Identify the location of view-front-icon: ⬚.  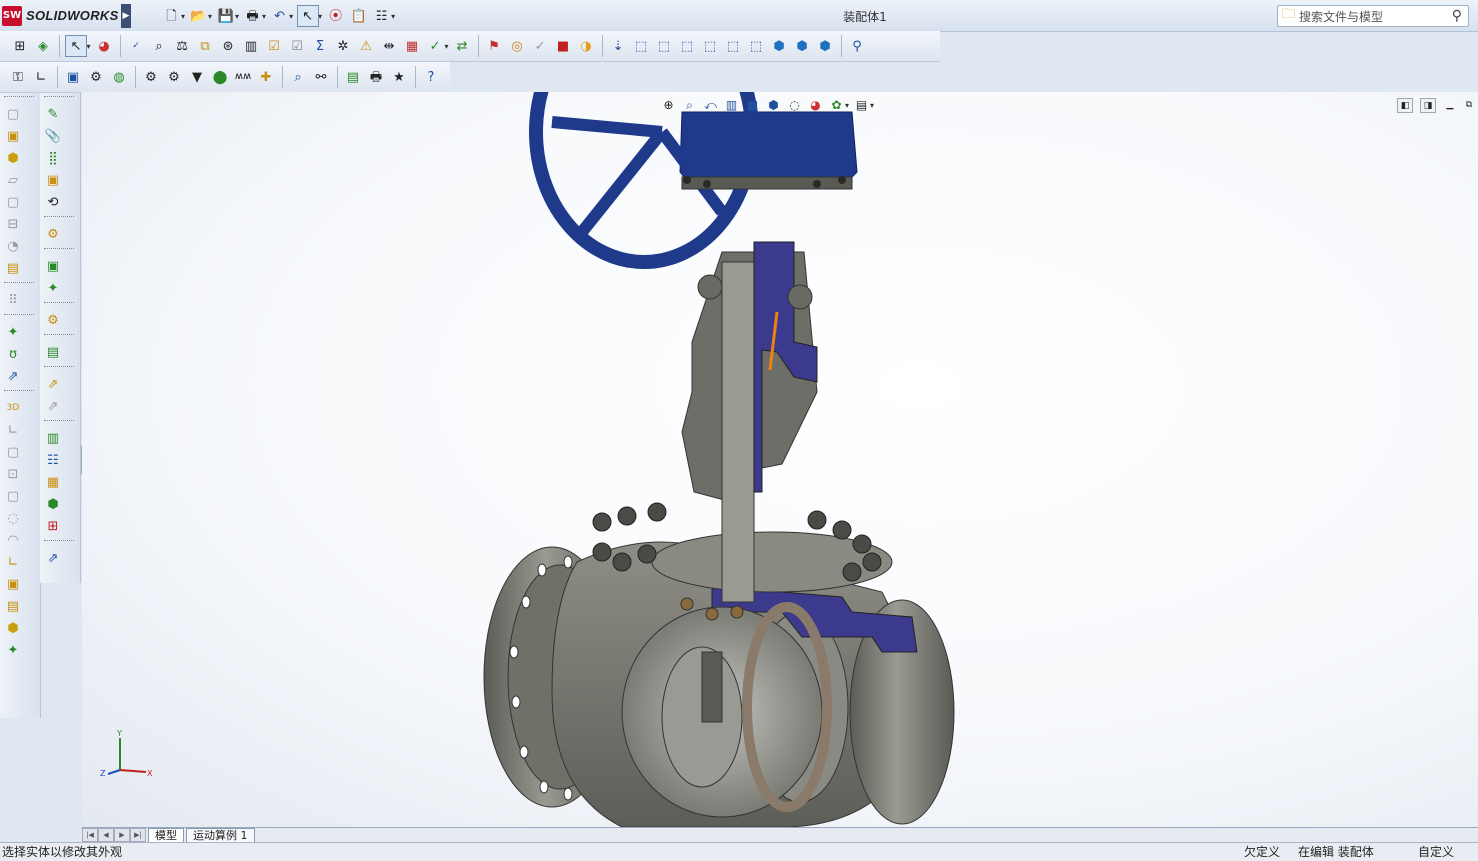
(641, 46).